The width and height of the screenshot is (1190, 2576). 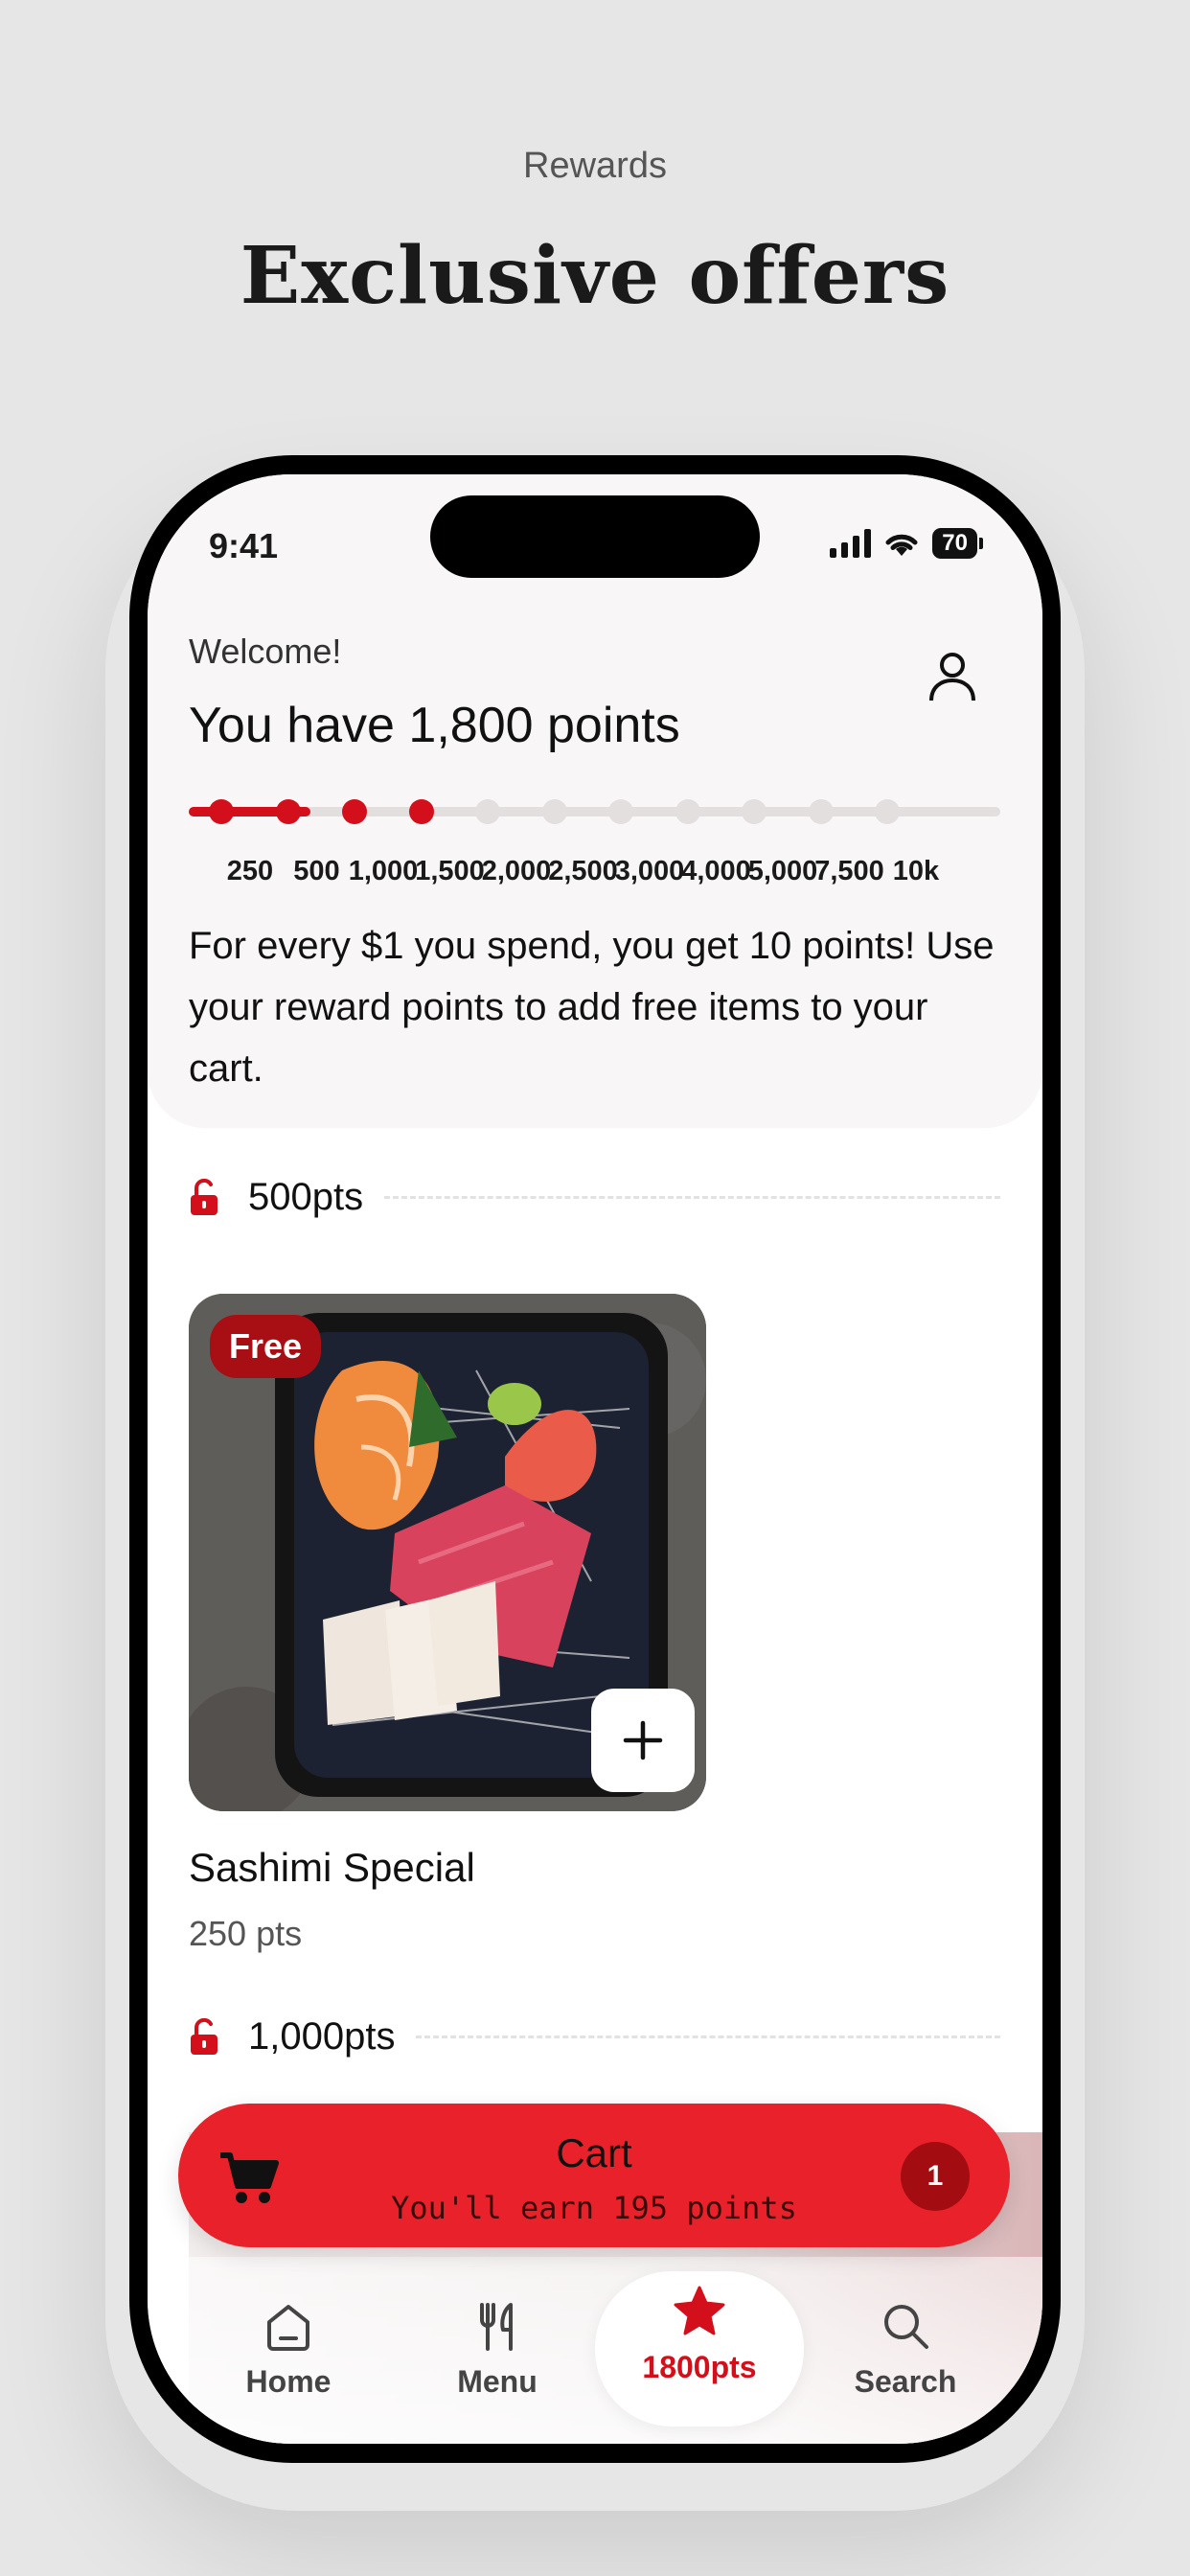 I want to click on battery-level: 70, so click(x=955, y=543).